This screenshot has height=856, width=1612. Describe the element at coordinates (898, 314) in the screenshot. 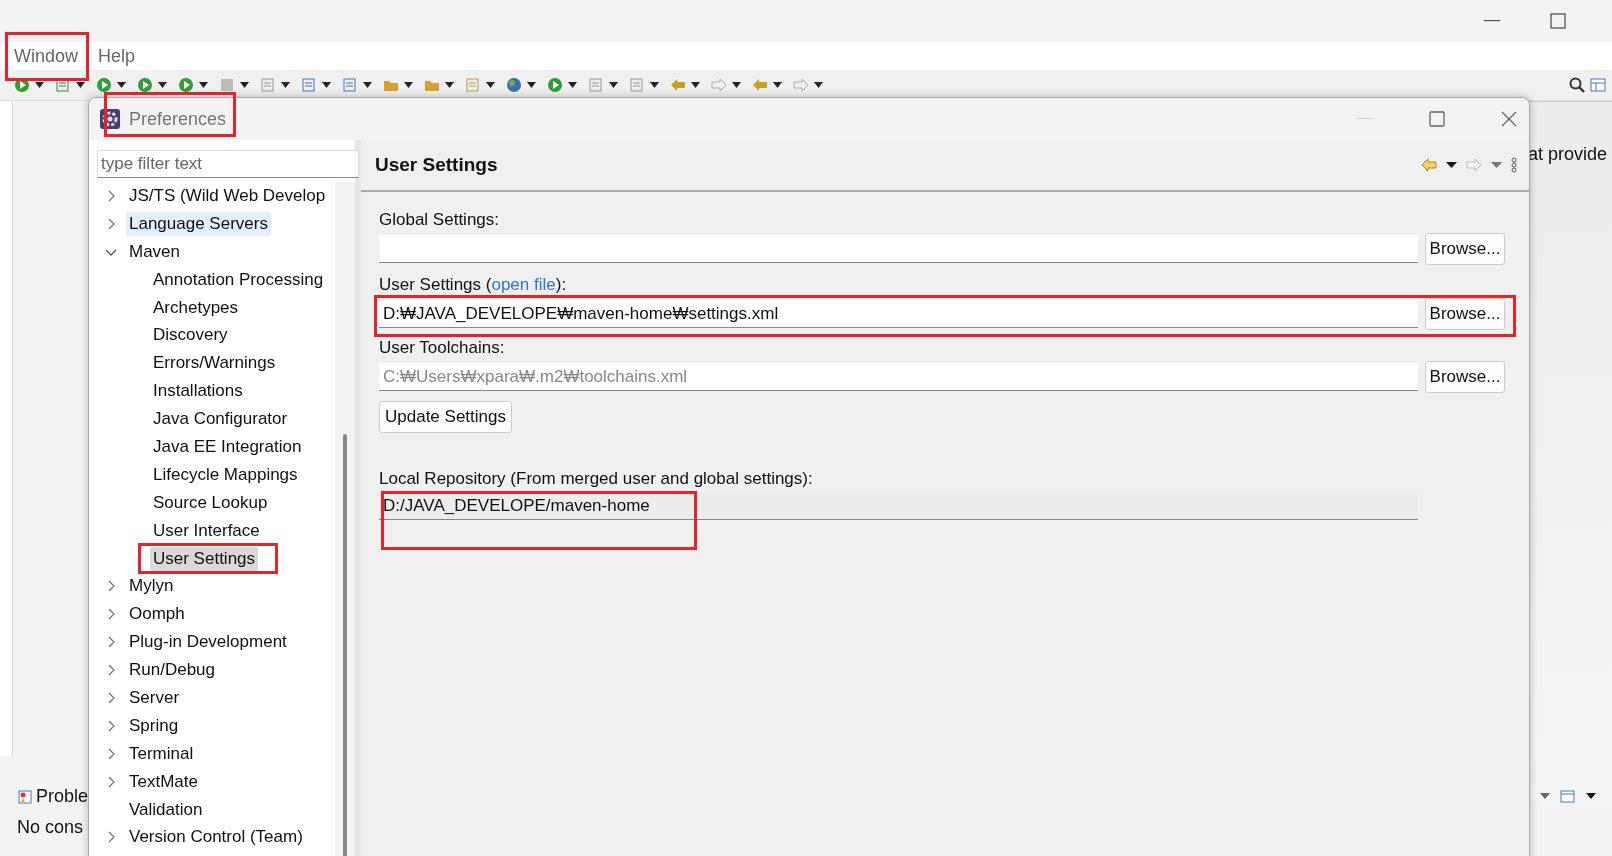

I see `user-settings-field: D:₩JAVA_DEVELOPE₩maven-home₩settings.xml` at that location.